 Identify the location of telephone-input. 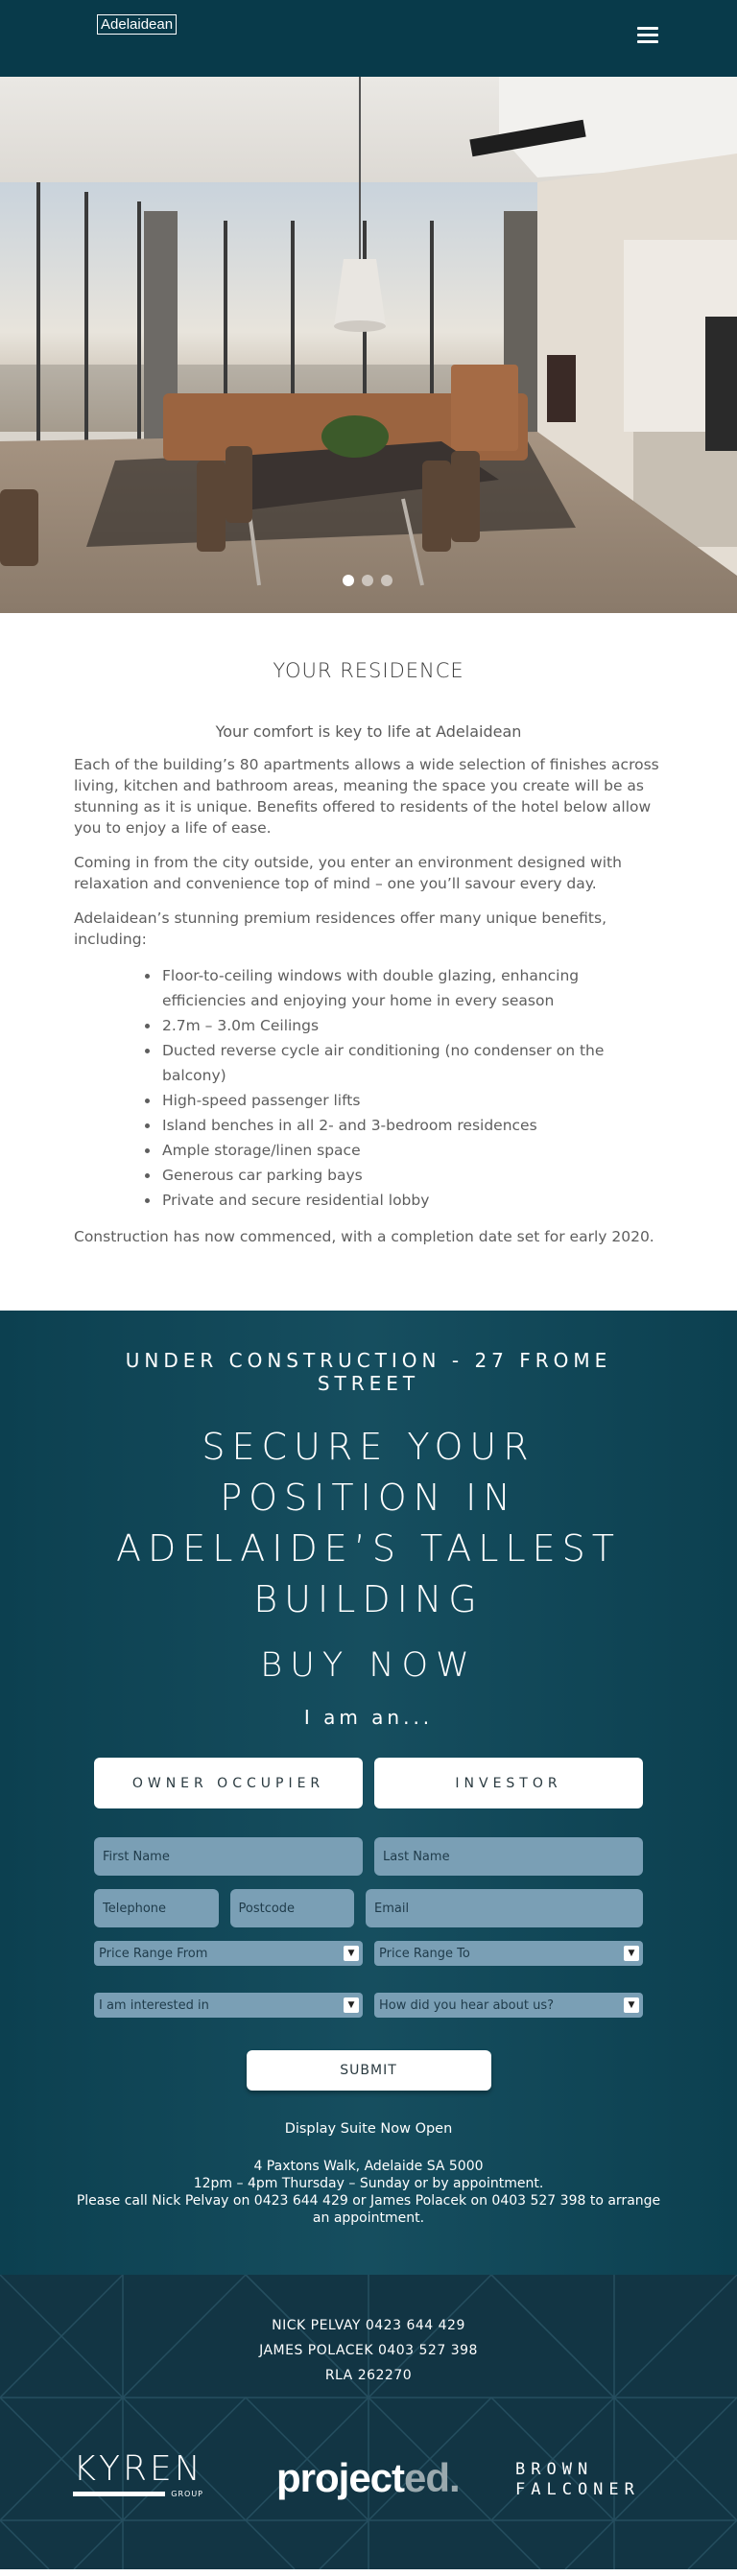
(156, 1909).